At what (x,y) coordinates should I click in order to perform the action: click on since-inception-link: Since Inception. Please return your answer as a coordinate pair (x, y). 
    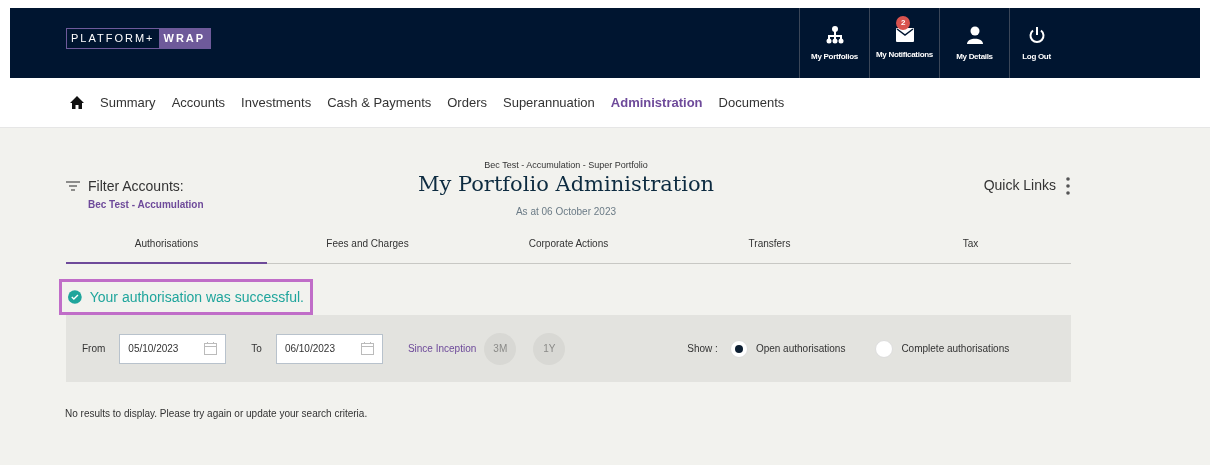
    Looking at the image, I should click on (442, 348).